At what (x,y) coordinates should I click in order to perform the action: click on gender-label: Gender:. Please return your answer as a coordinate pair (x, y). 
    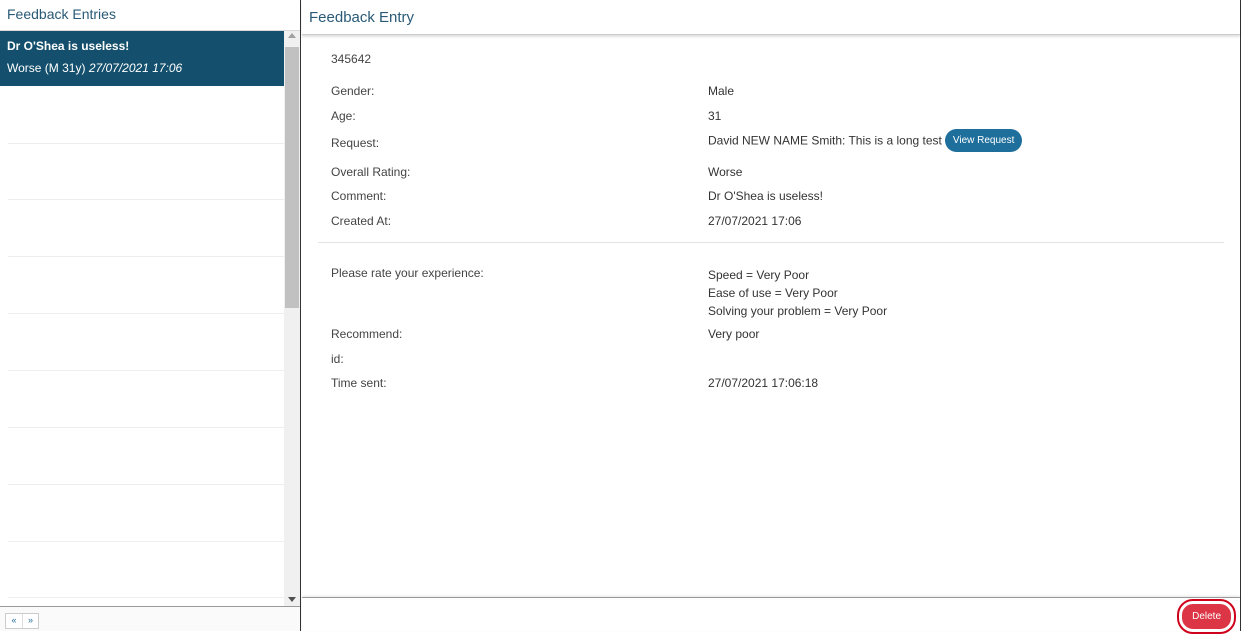
    Looking at the image, I should click on (353, 91).